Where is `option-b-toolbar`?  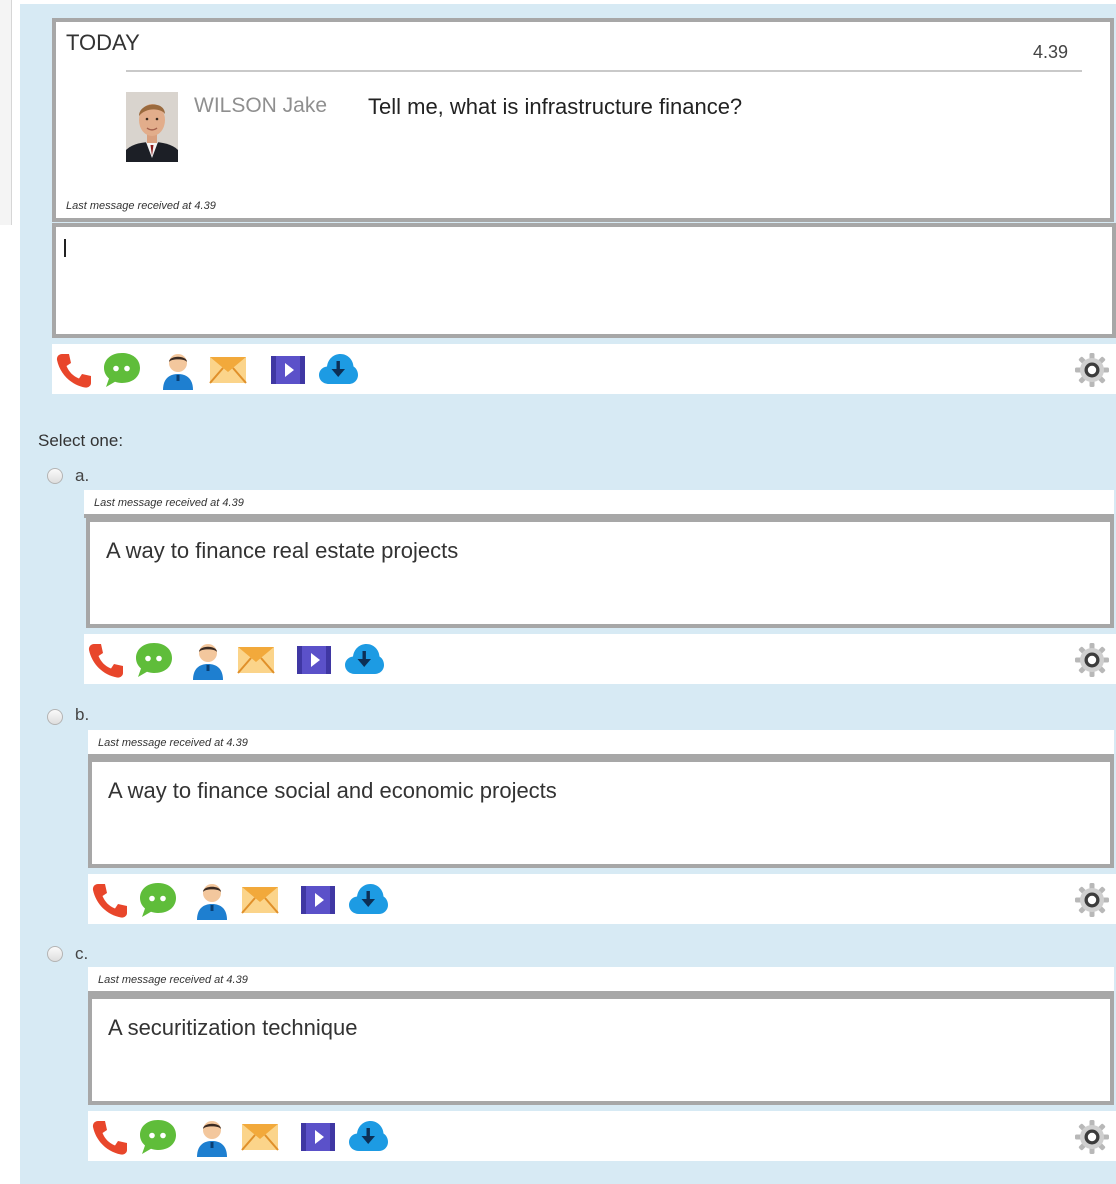
option-b-toolbar is located at coordinates (602, 899).